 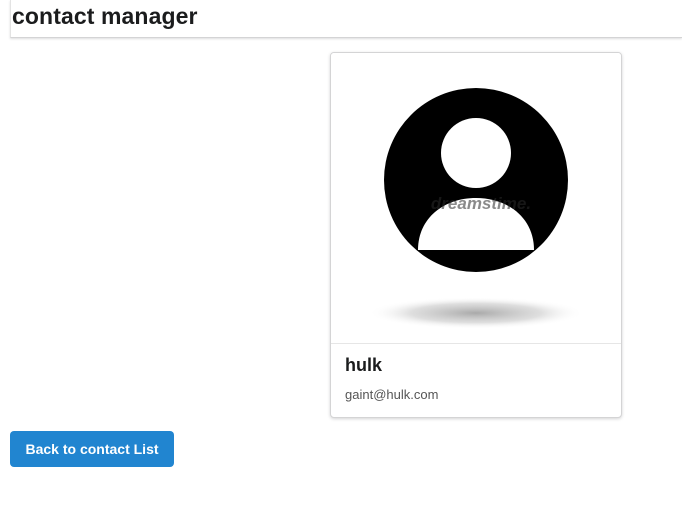 I want to click on contact-email: gaint@hulk.com, so click(x=392, y=394).